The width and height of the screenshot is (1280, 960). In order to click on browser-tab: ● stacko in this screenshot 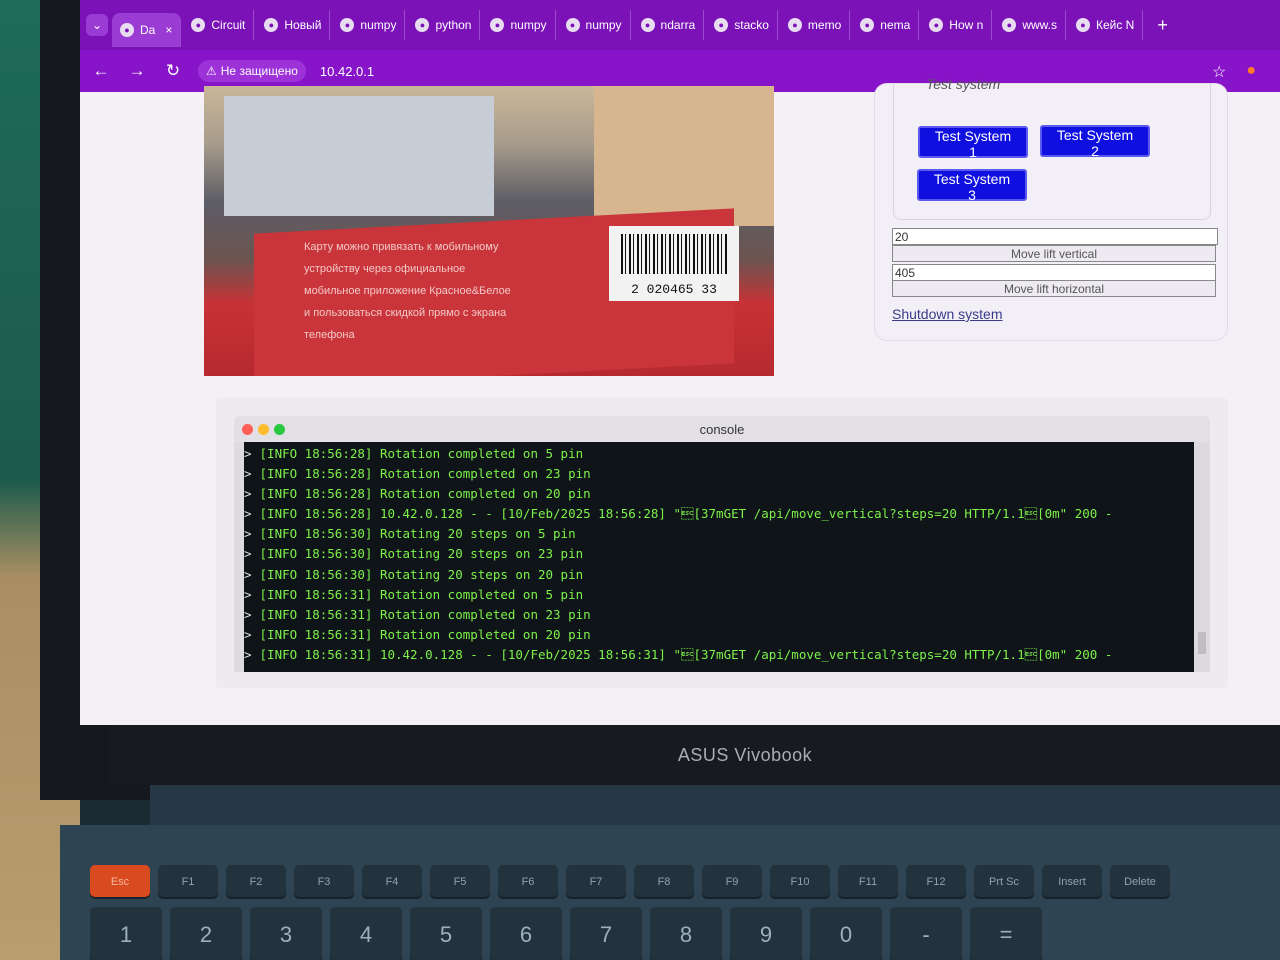, I will do `click(742, 25)`.